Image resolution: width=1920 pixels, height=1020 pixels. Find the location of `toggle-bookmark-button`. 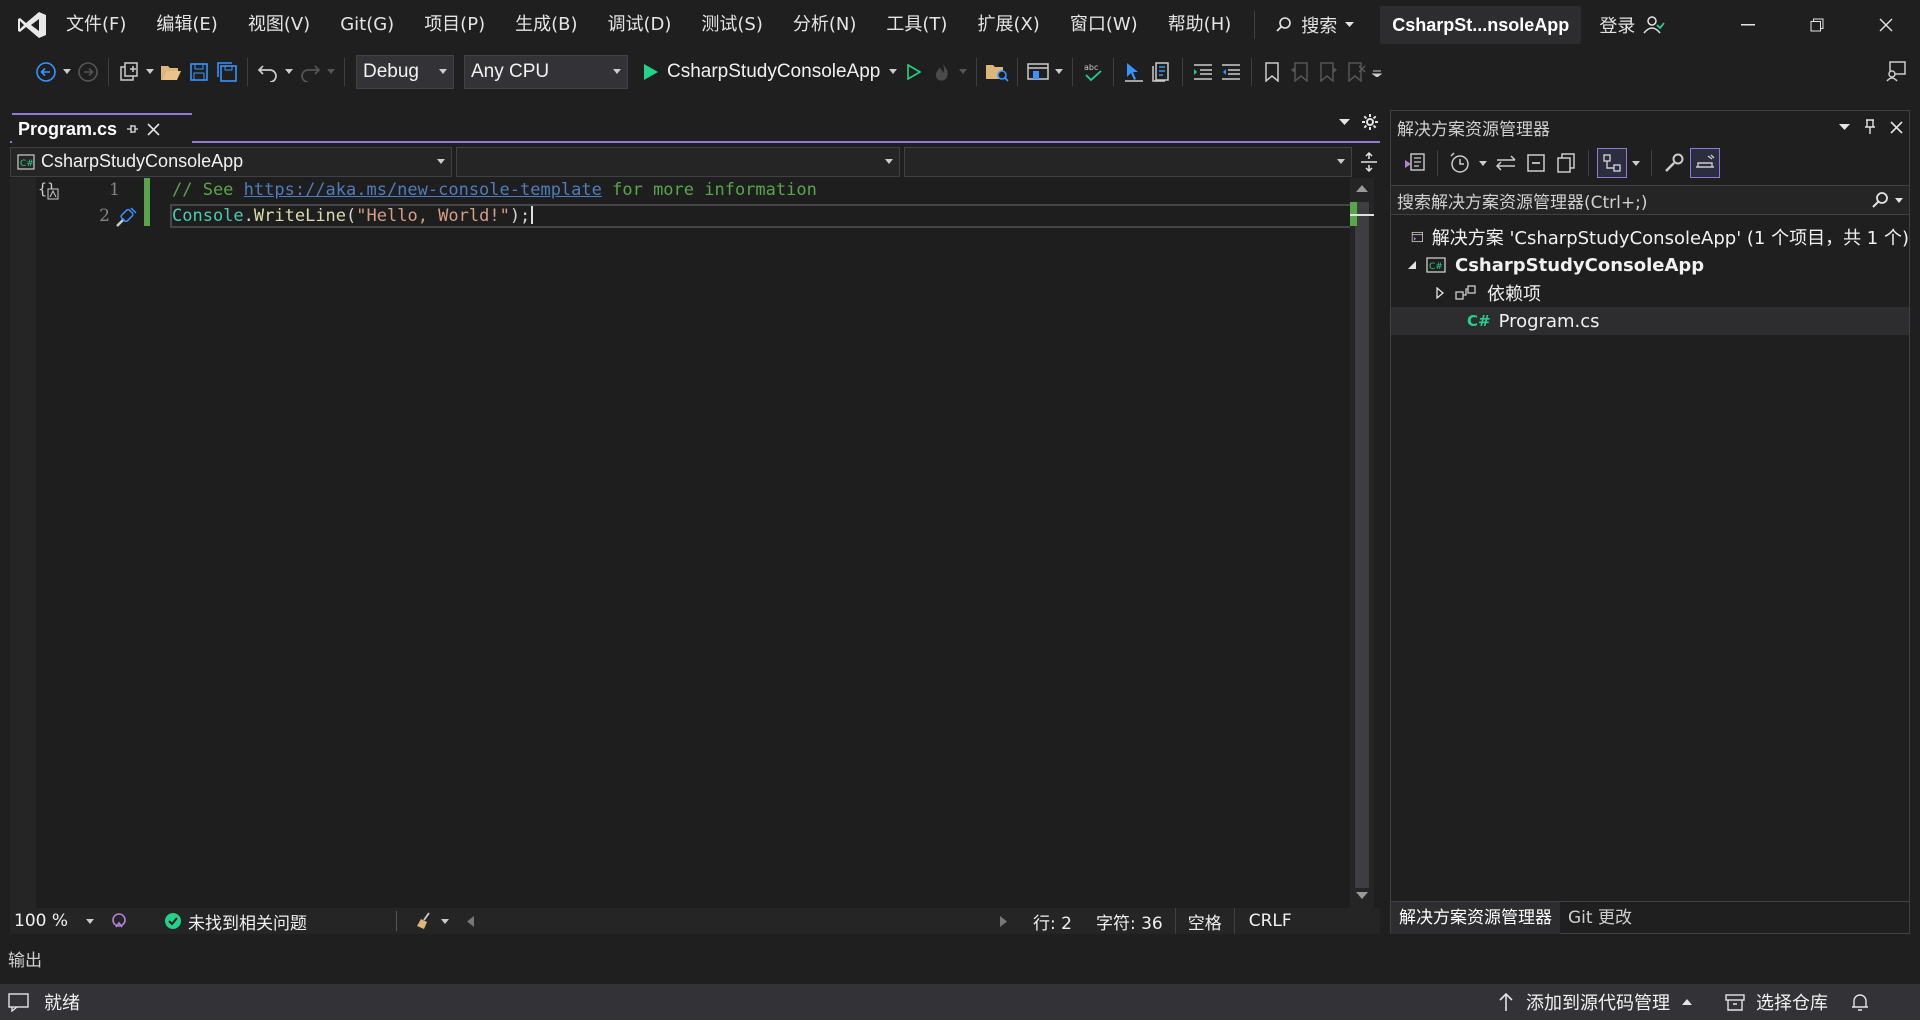

toggle-bookmark-button is located at coordinates (1272, 72).